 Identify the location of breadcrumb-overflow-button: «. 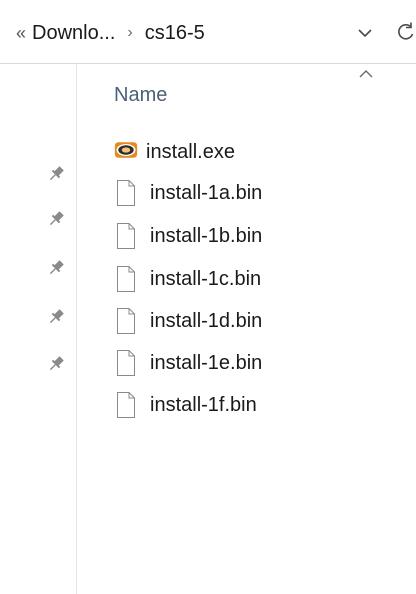
(21, 33).